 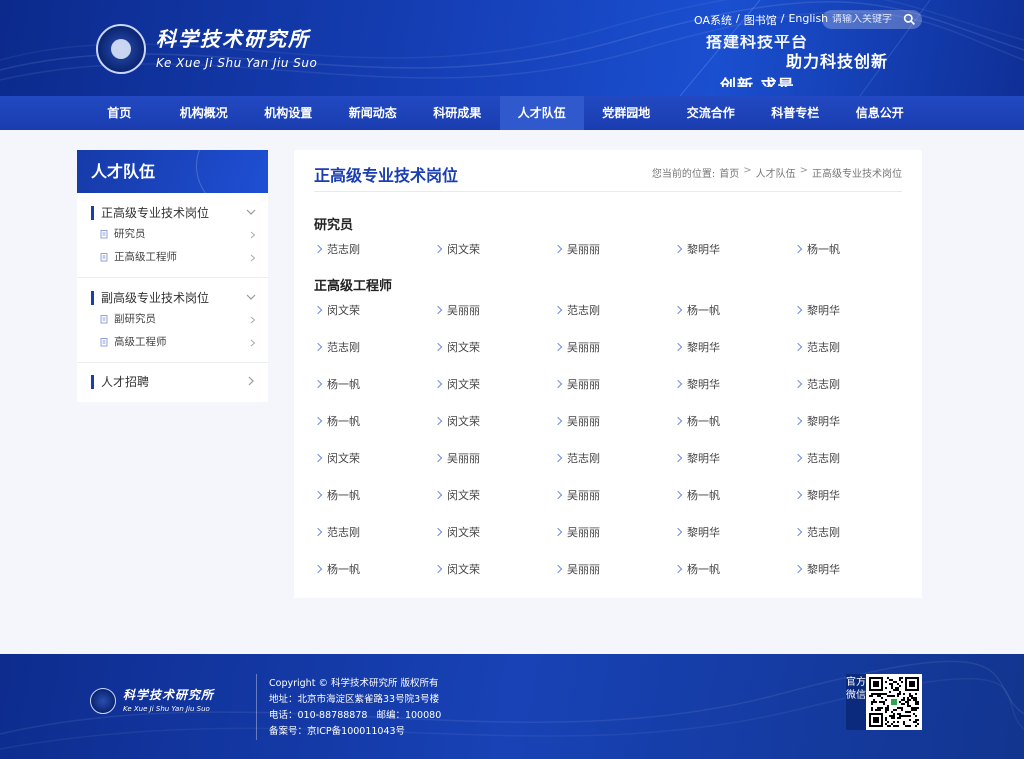 What do you see at coordinates (457, 113) in the screenshot?
I see `nav-item-research: 科研成果` at bounding box center [457, 113].